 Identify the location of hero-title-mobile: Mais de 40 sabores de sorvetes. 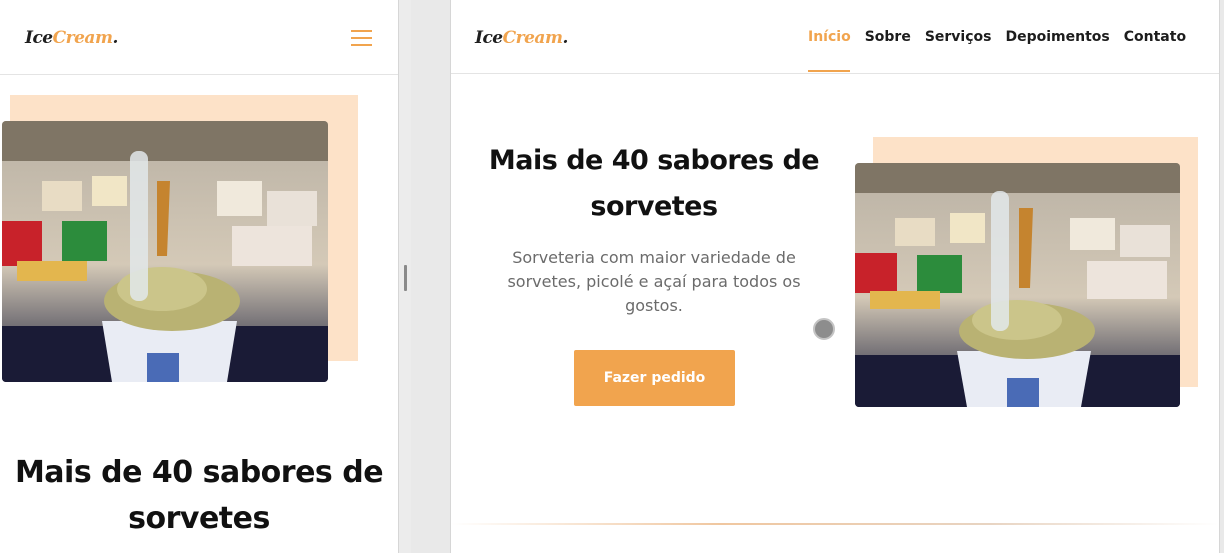
(199, 496).